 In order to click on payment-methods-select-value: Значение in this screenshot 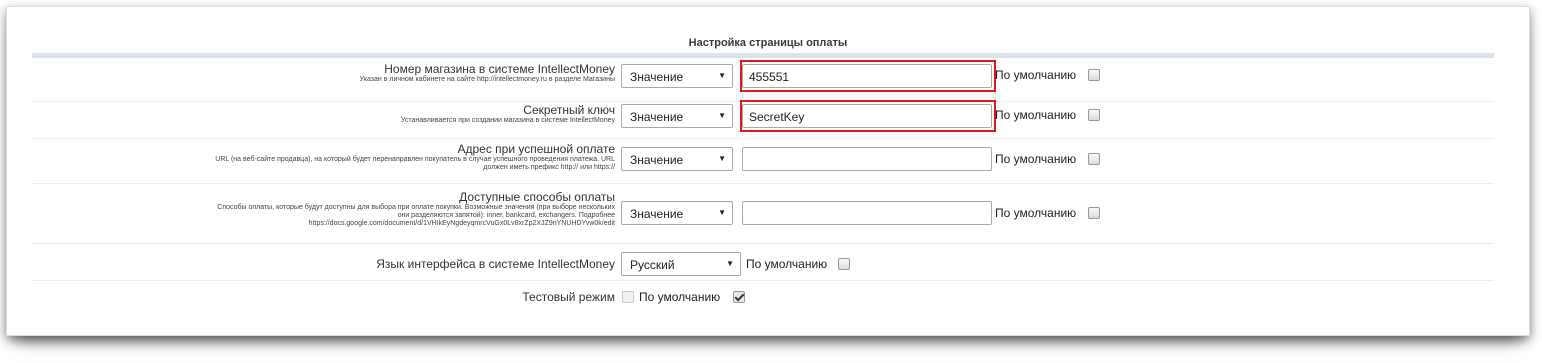, I will do `click(657, 214)`.